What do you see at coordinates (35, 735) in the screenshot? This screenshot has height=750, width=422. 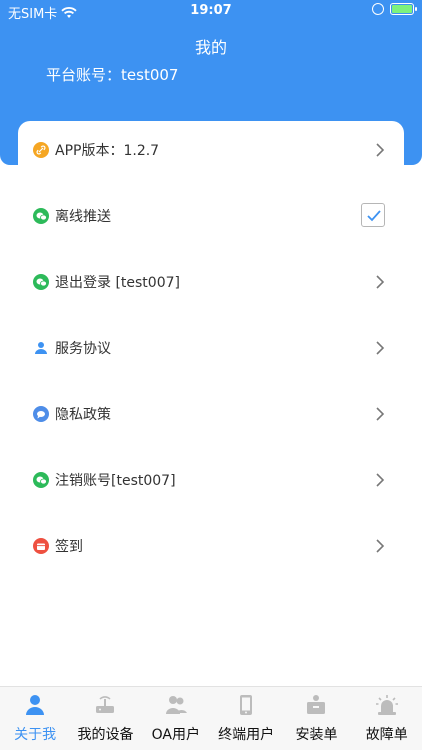 I see `tab-label: 关于我` at bounding box center [35, 735].